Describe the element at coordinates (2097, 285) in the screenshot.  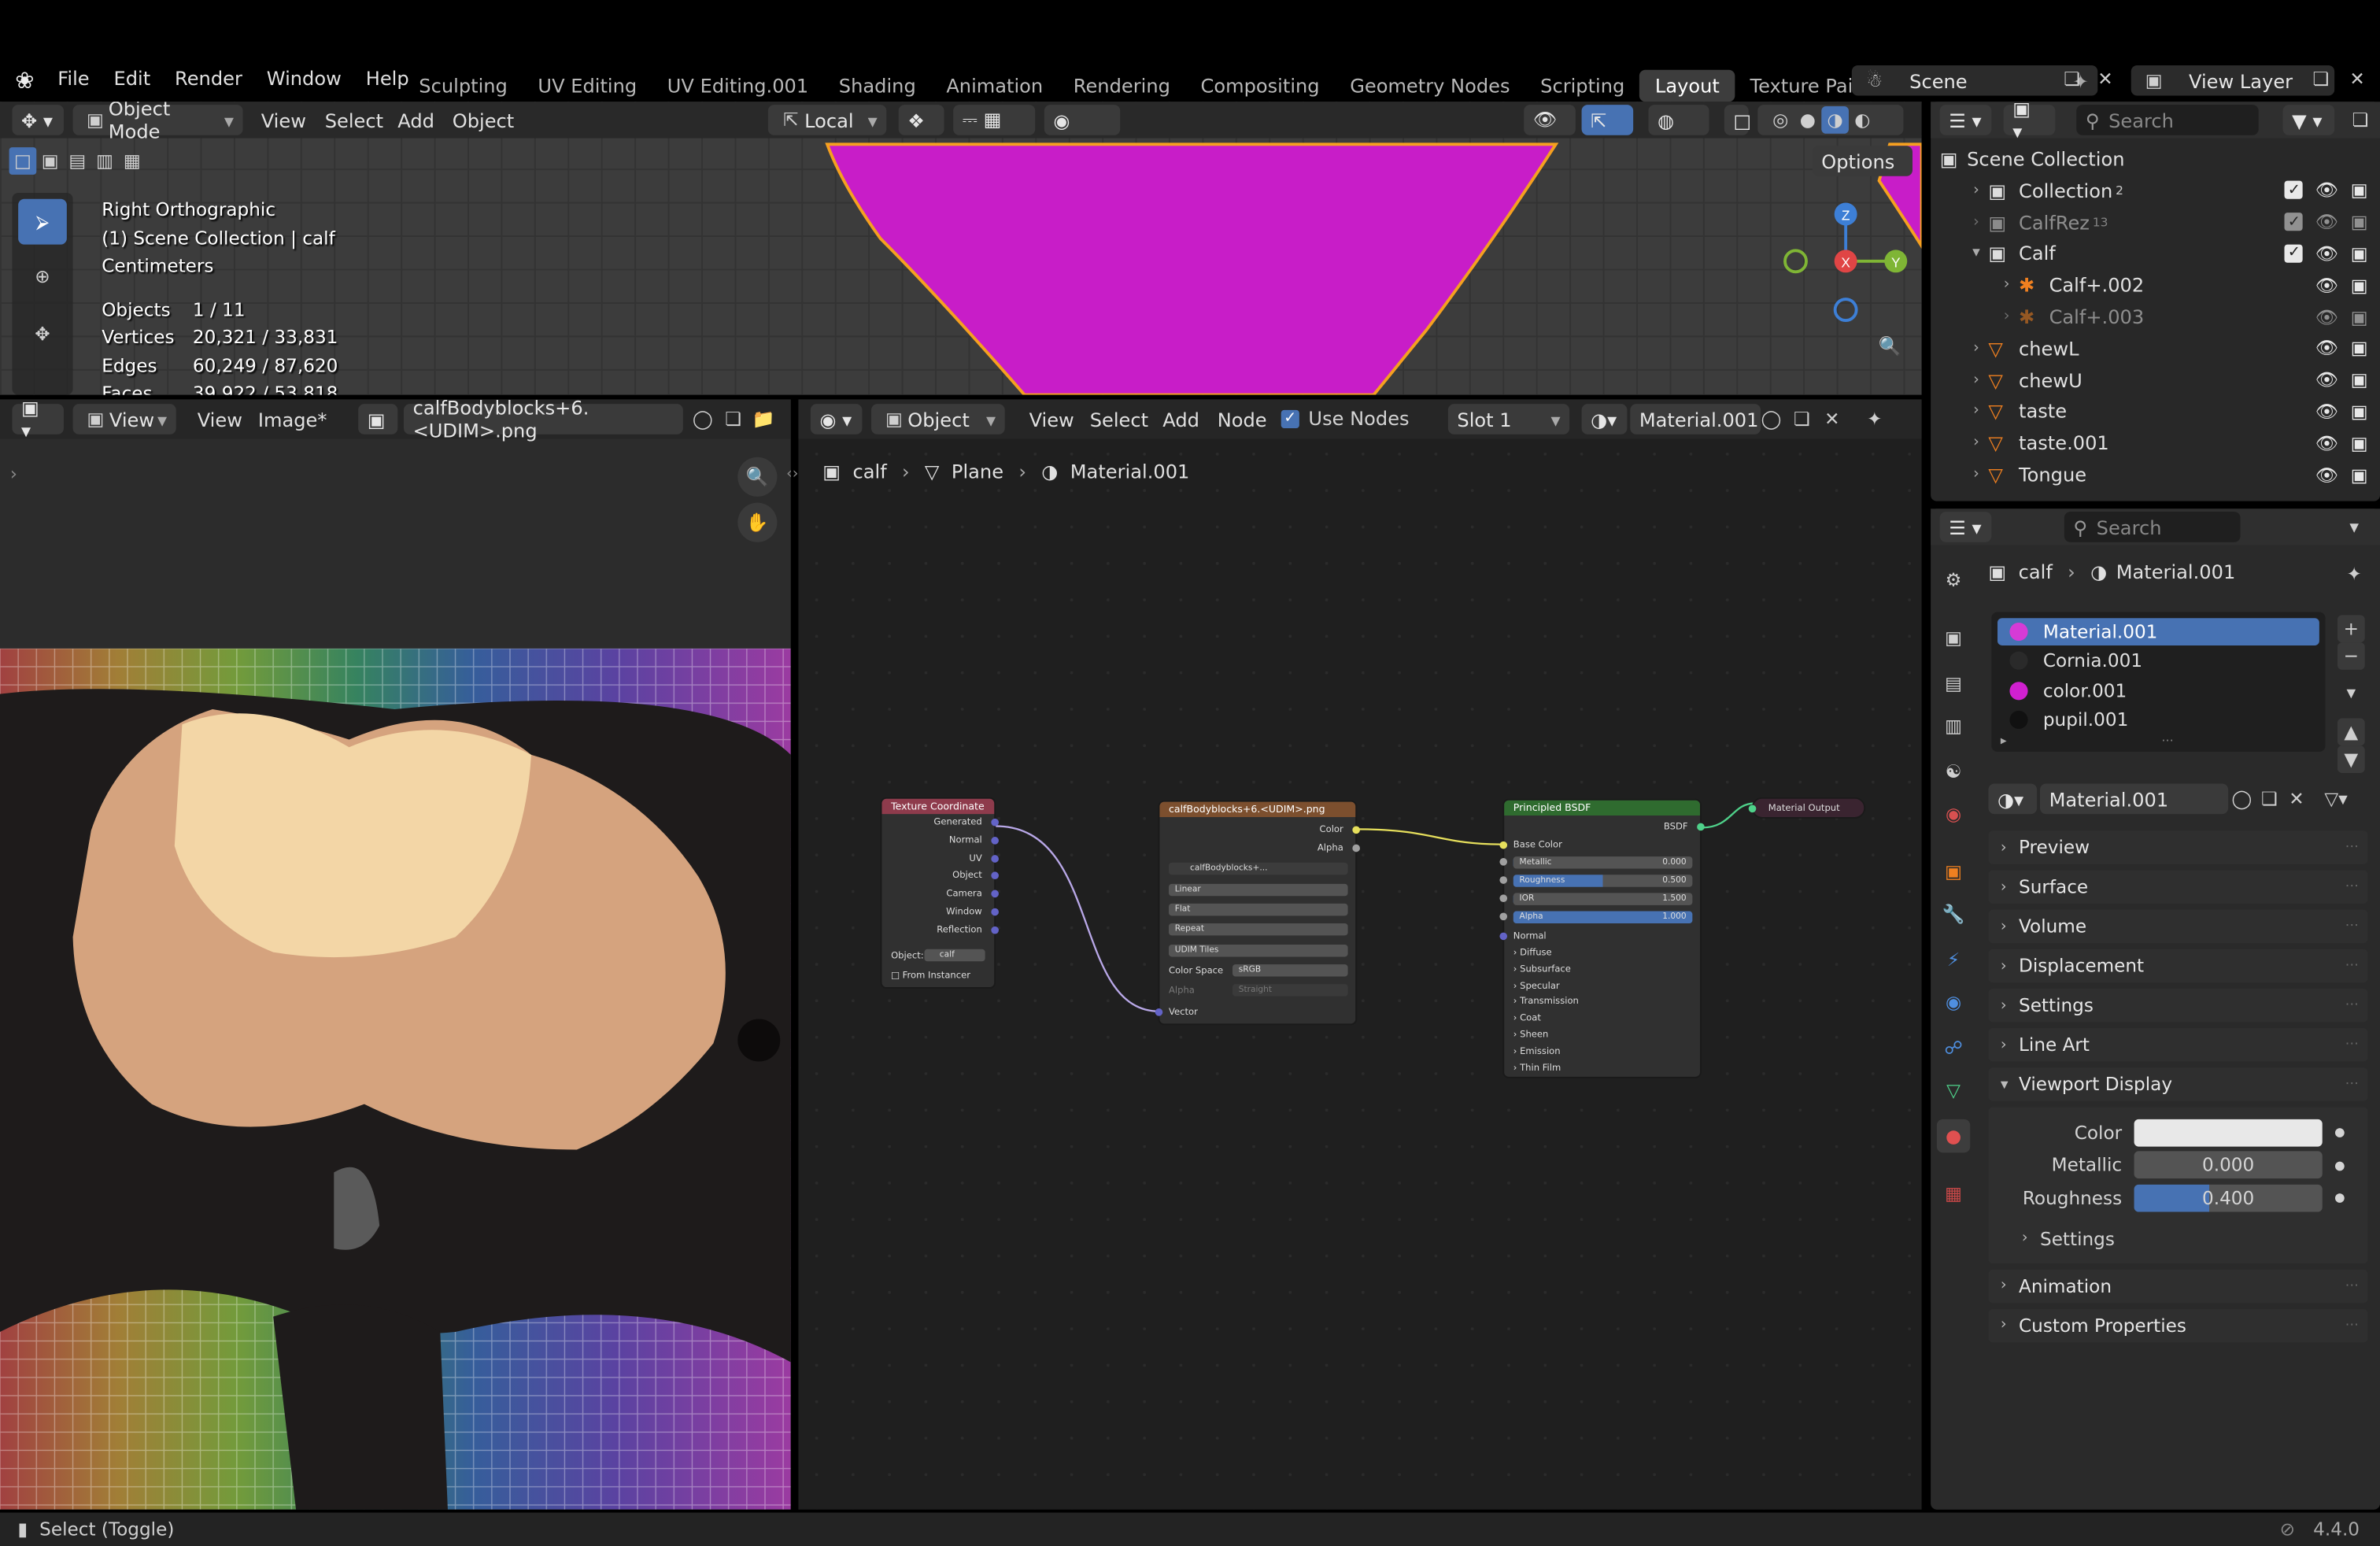
I see `outliner-item-name: Calf+.002` at that location.